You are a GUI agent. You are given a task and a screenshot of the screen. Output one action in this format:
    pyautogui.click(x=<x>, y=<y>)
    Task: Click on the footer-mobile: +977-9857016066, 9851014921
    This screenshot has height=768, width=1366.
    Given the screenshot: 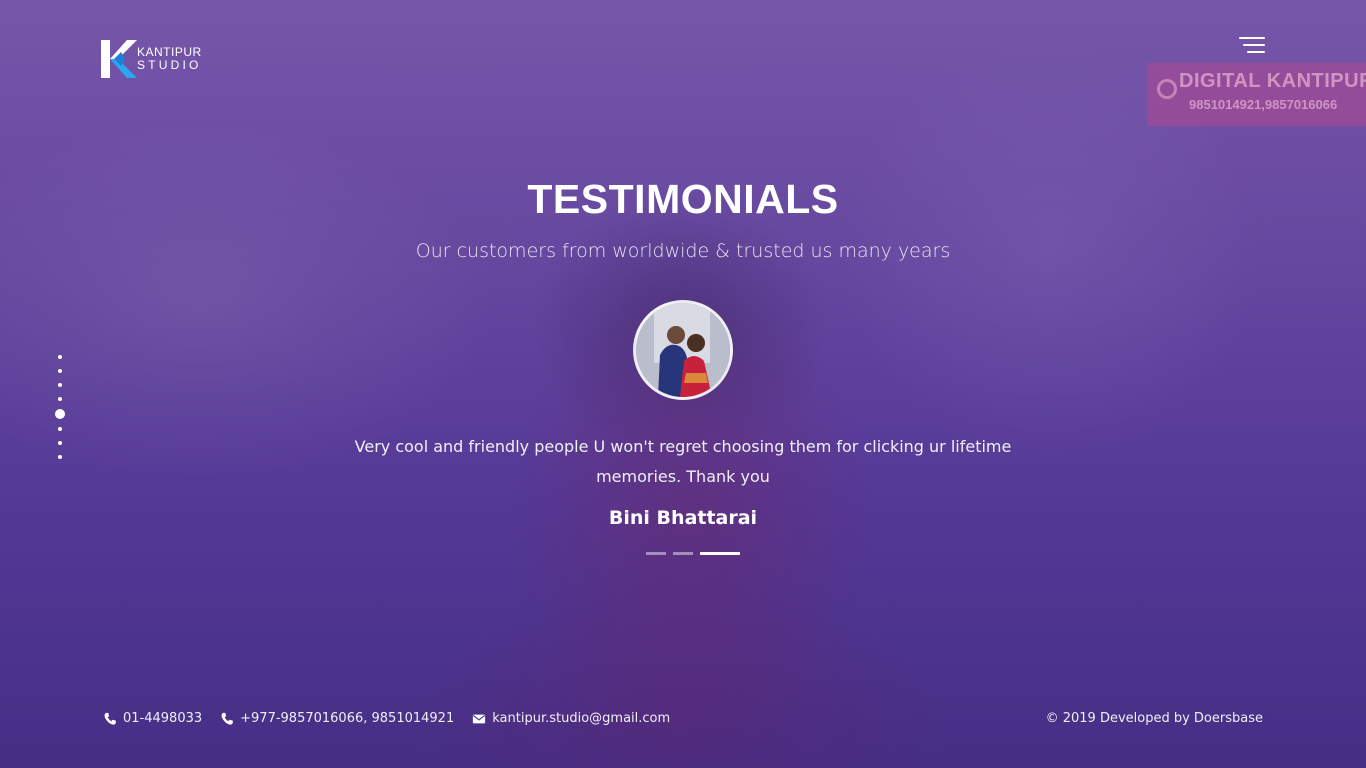 What is the action you would take?
    pyautogui.click(x=337, y=718)
    